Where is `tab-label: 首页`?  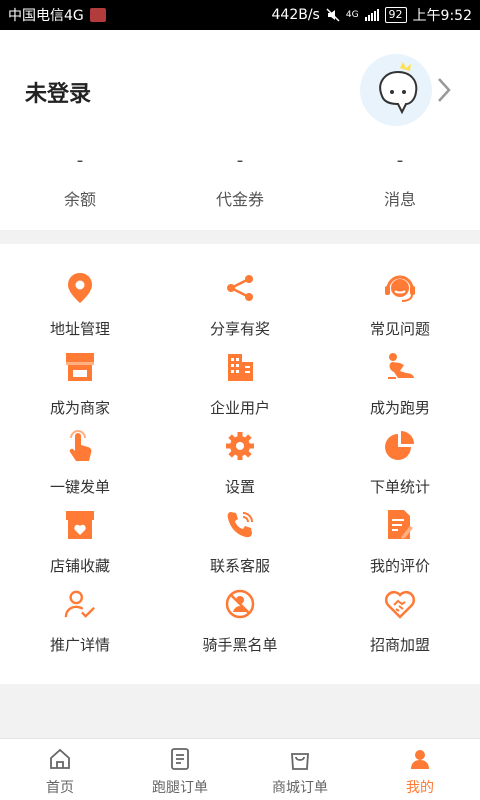 tab-label: 首页 is located at coordinates (60, 788).